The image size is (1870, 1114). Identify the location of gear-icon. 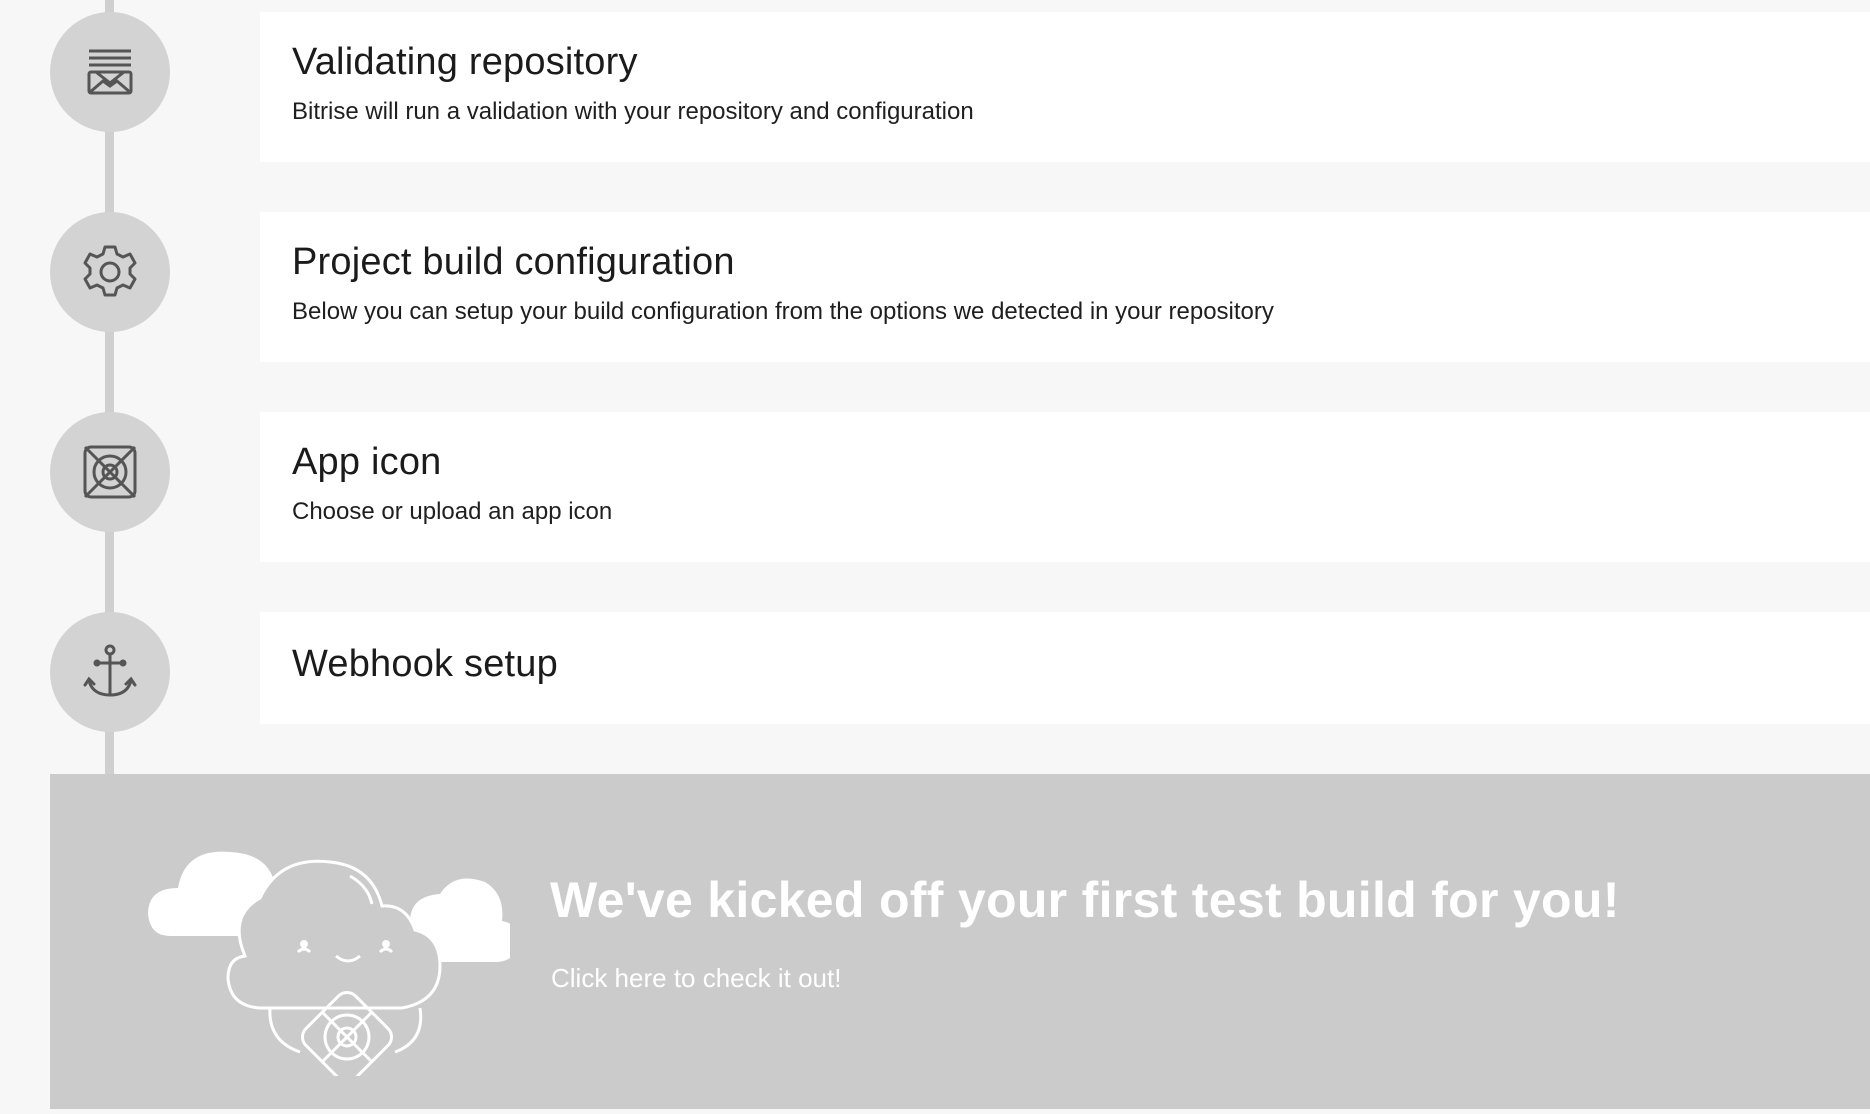
(110, 271).